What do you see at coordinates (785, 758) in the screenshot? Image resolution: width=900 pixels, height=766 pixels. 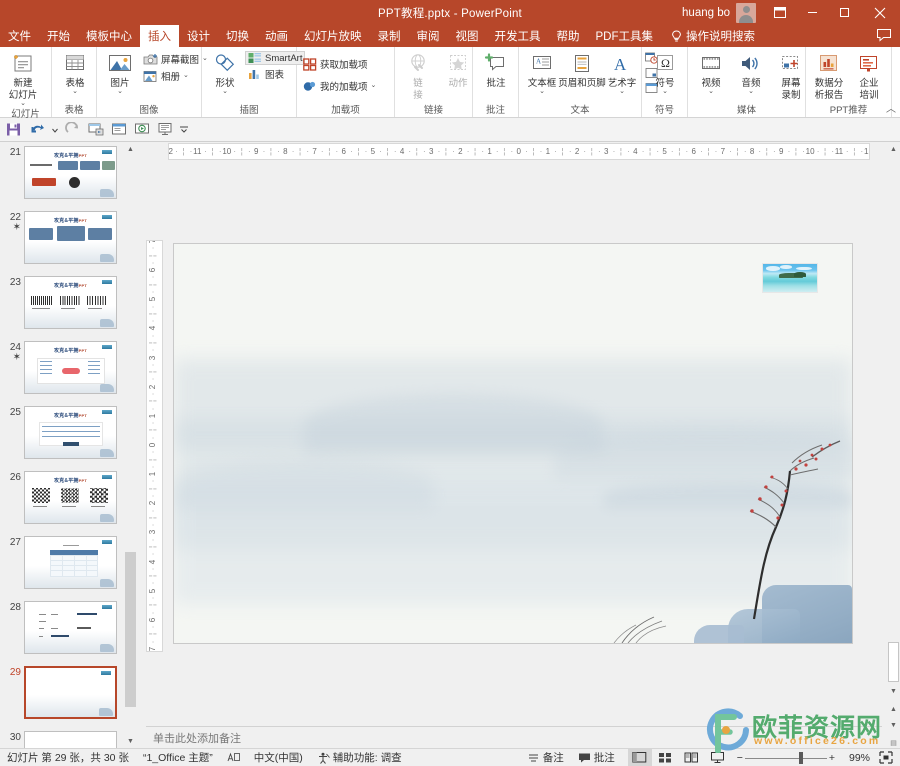 I see `zoom-slider` at bounding box center [785, 758].